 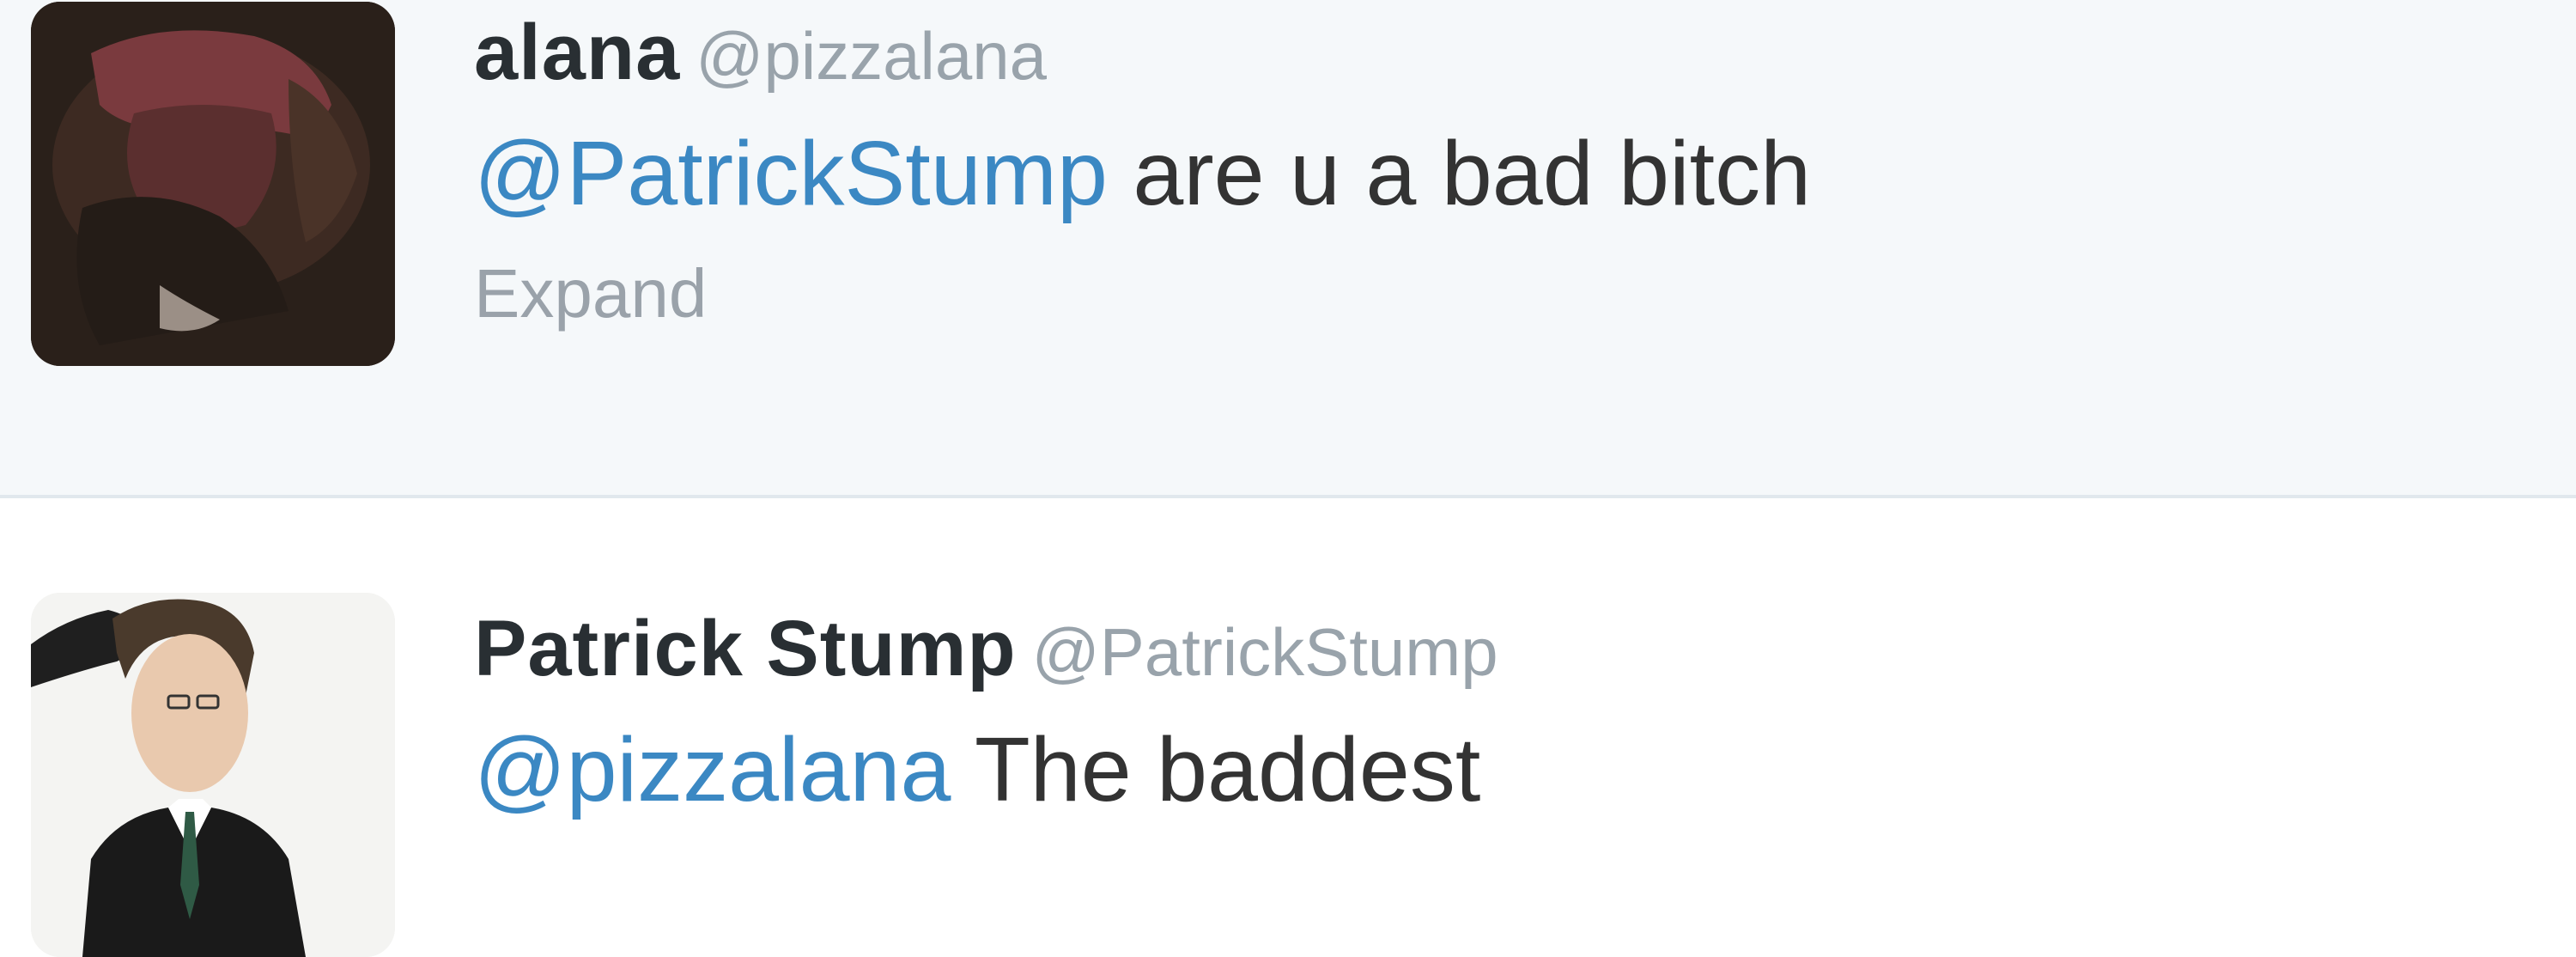 I want to click on mention-link: @PatrickStump, so click(x=791, y=173).